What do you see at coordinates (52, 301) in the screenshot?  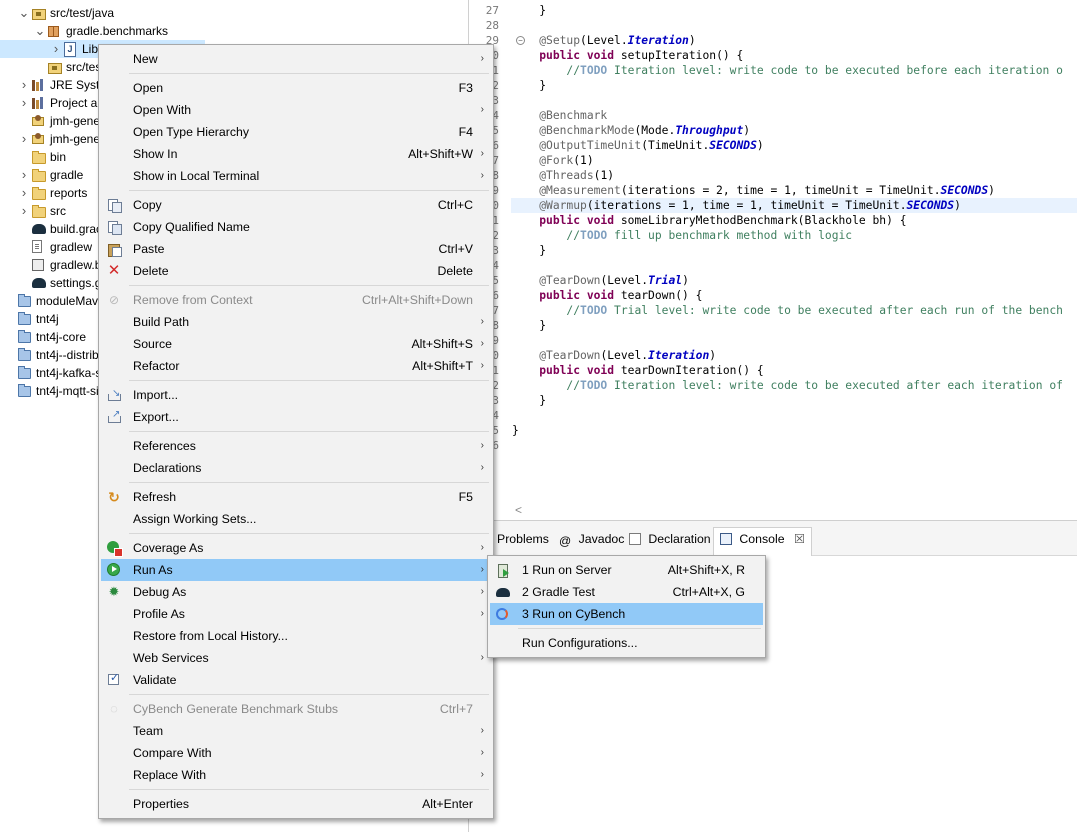 I see `tree-item: moduleMave` at bounding box center [52, 301].